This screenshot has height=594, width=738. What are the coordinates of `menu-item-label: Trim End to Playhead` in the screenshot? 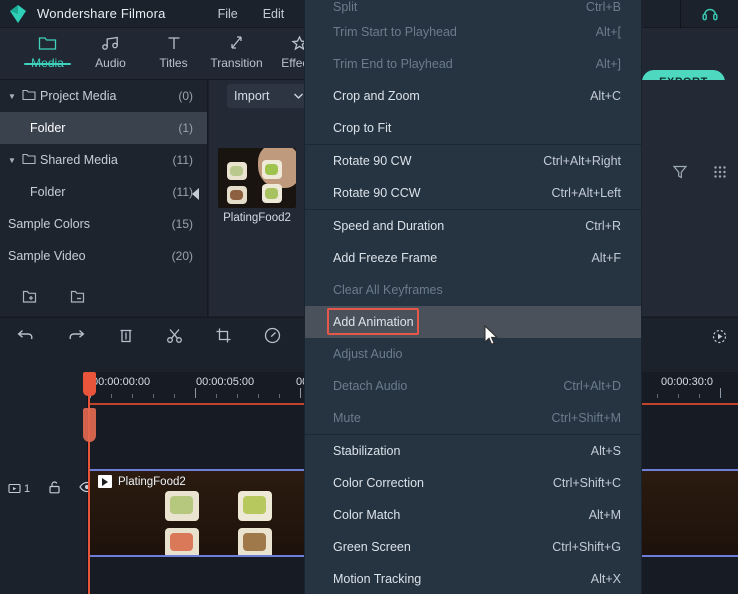 It's located at (393, 64).